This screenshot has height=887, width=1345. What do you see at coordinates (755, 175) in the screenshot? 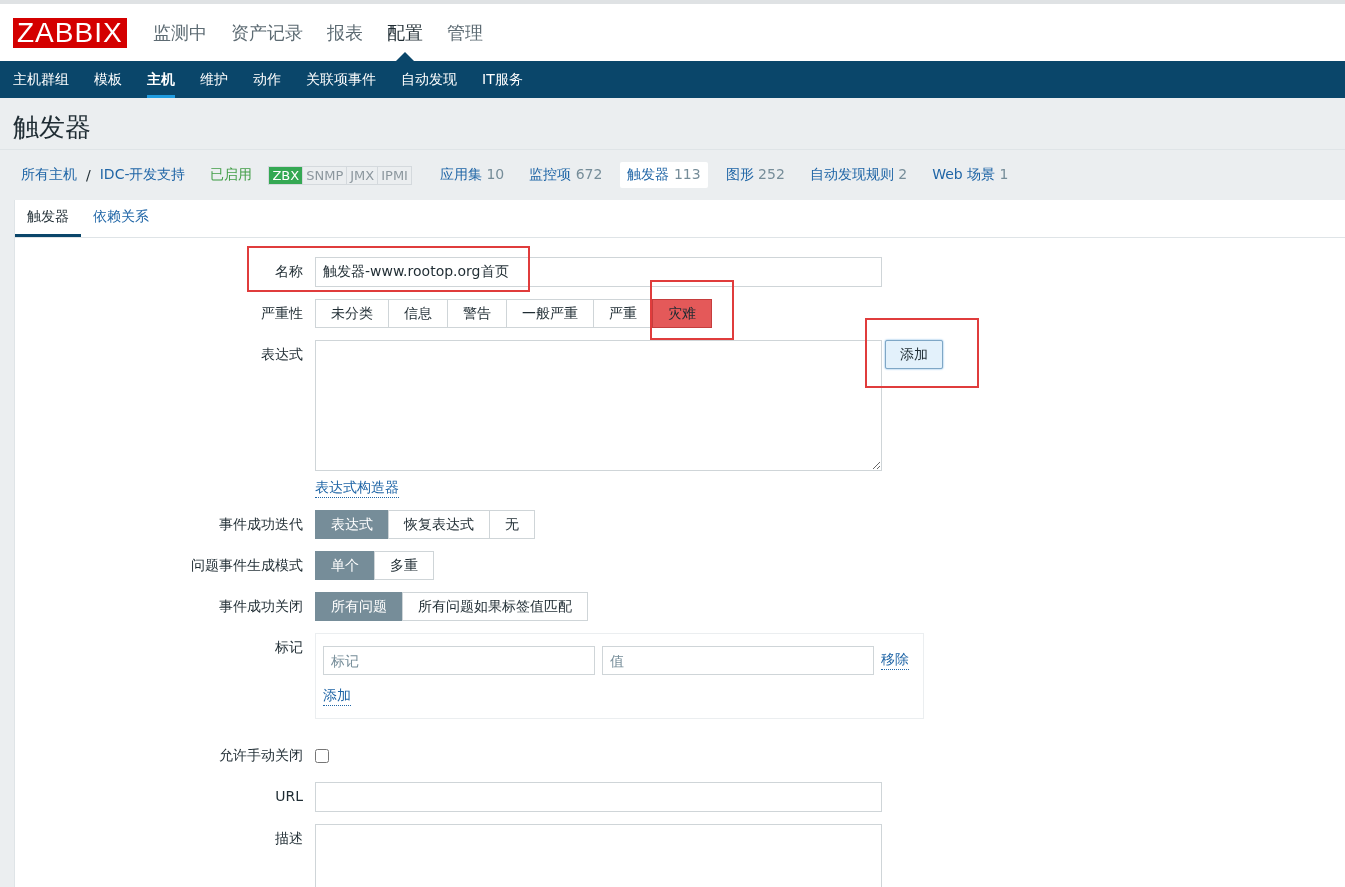
I see `host-section-link: 图形 252` at bounding box center [755, 175].